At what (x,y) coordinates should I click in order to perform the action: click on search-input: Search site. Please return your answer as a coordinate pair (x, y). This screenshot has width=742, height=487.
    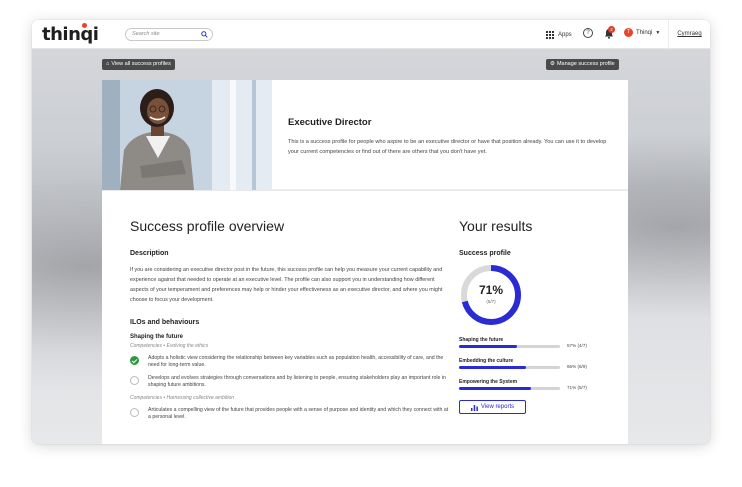
    Looking at the image, I should click on (169, 34).